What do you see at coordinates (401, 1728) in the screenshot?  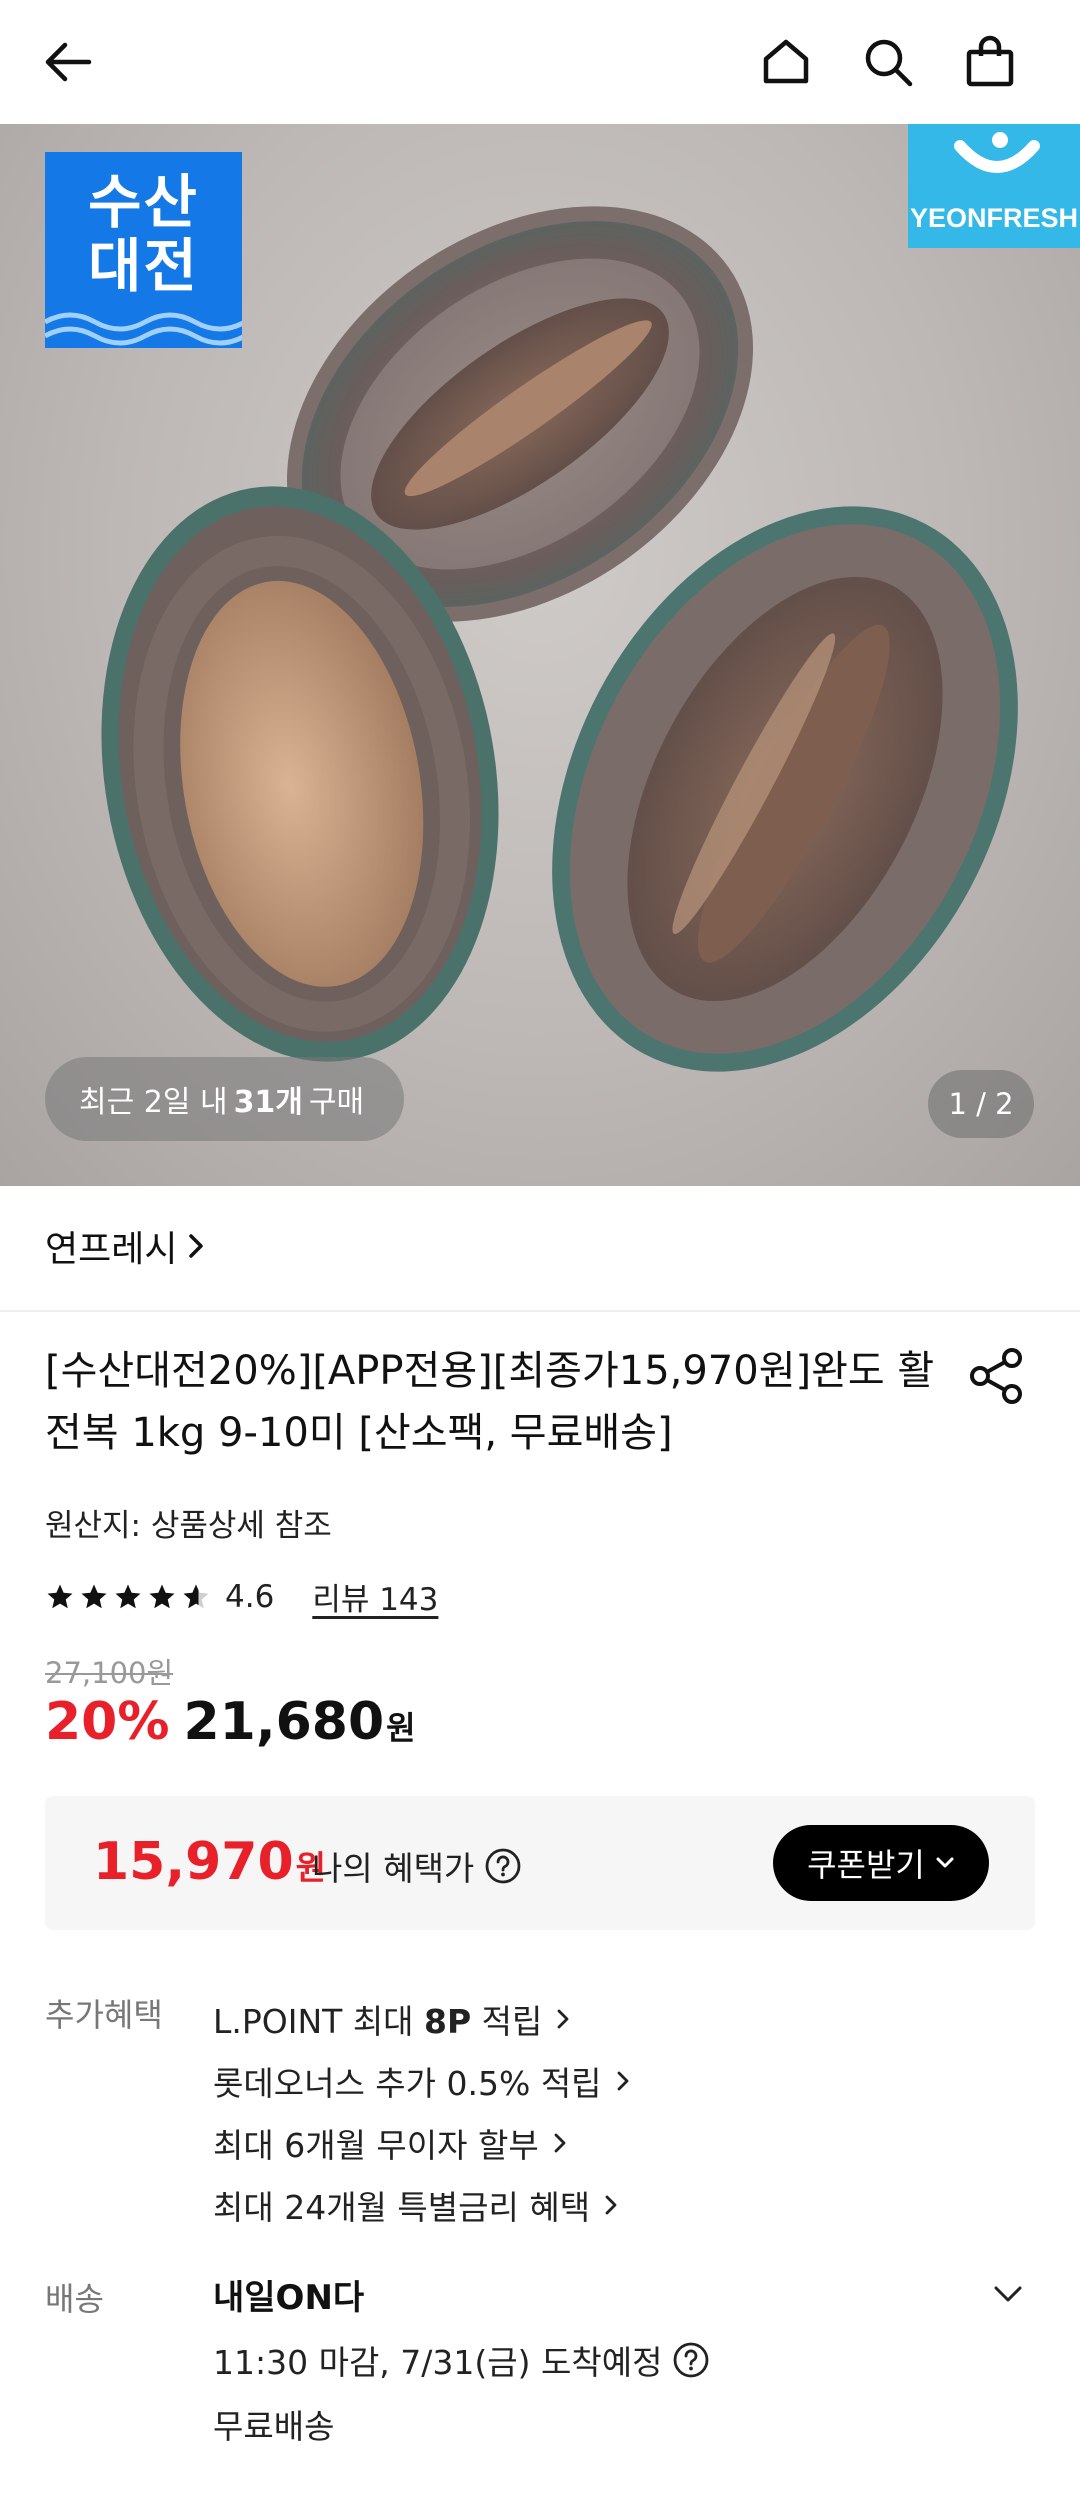 I see `price-unit: 원` at bounding box center [401, 1728].